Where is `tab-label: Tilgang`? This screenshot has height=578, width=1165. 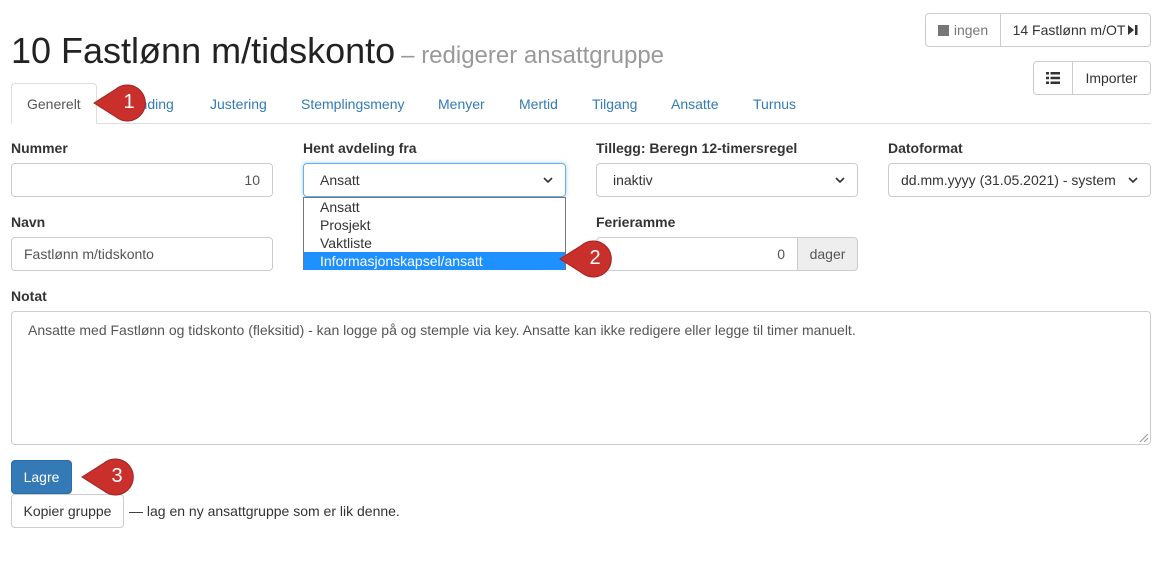 tab-label: Tilgang is located at coordinates (615, 103).